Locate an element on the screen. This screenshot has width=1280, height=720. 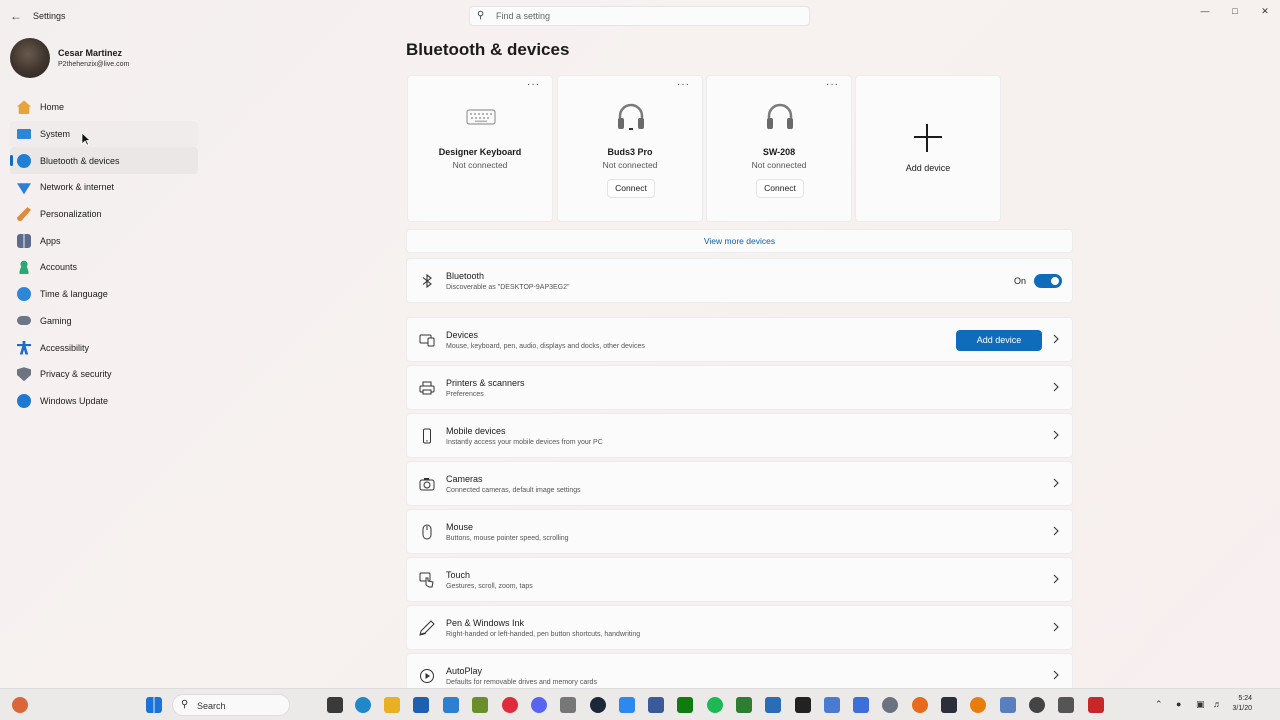
back-arrow-icon: ← is located at coordinates (16, 16).